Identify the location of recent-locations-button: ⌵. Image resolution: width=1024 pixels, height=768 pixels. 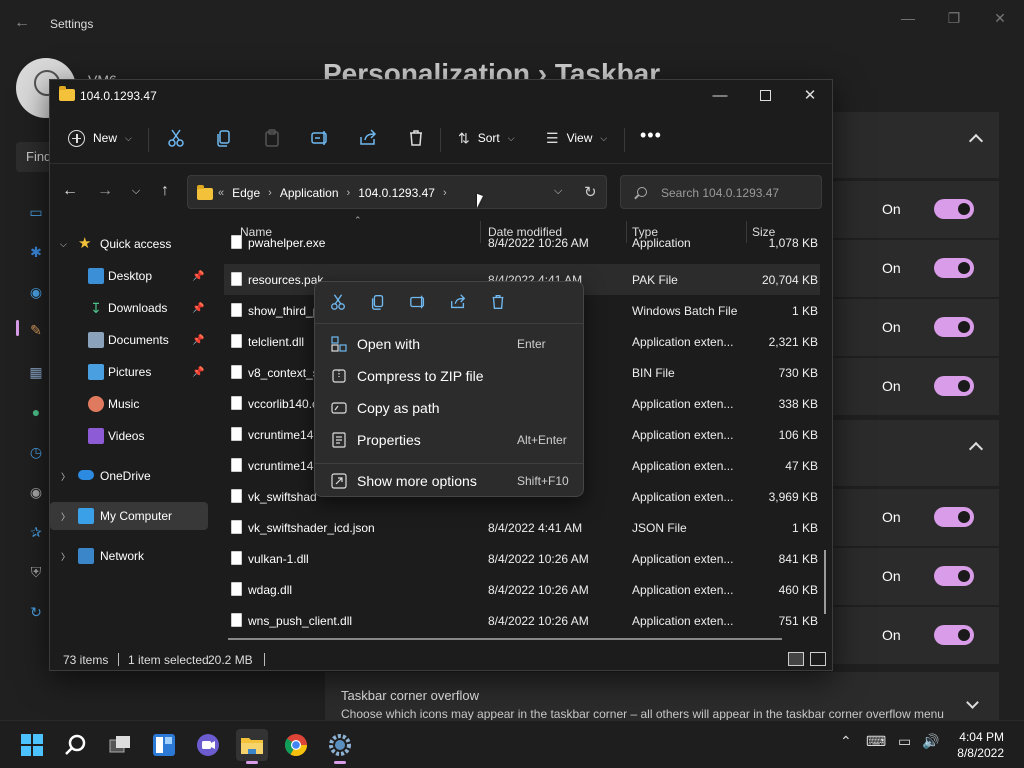
(136, 191).